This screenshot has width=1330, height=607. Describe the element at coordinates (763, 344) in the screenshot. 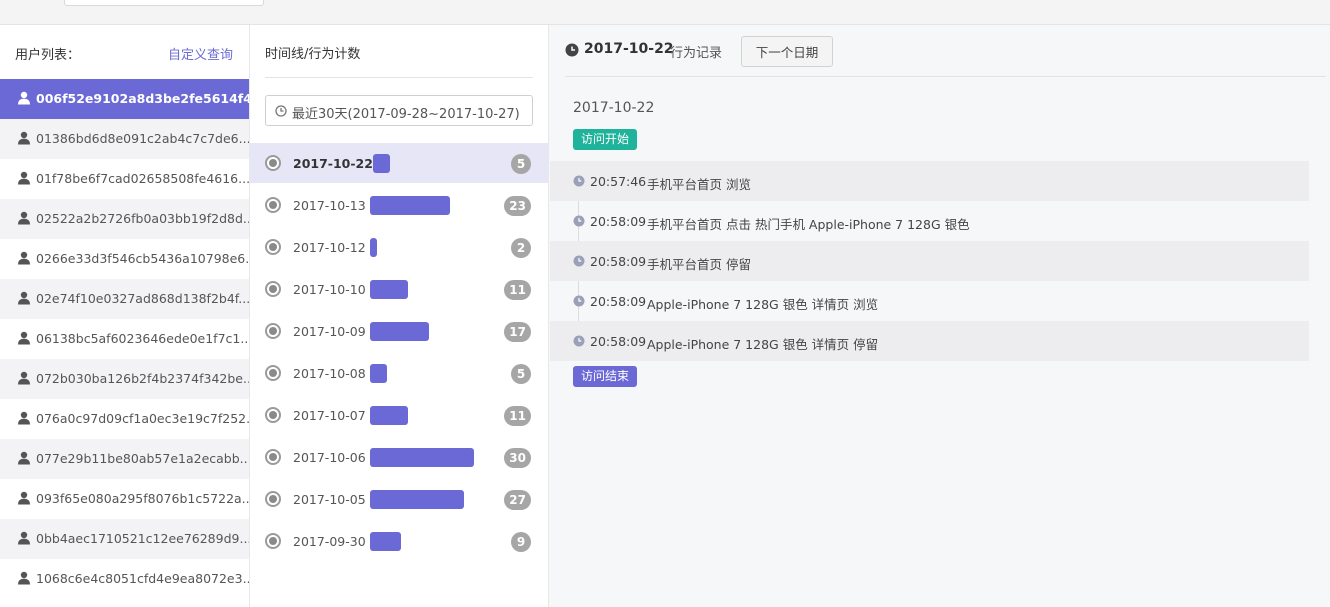

I see `event-description: Apple-iPhone 7 128G 银色 详情页 停留` at that location.